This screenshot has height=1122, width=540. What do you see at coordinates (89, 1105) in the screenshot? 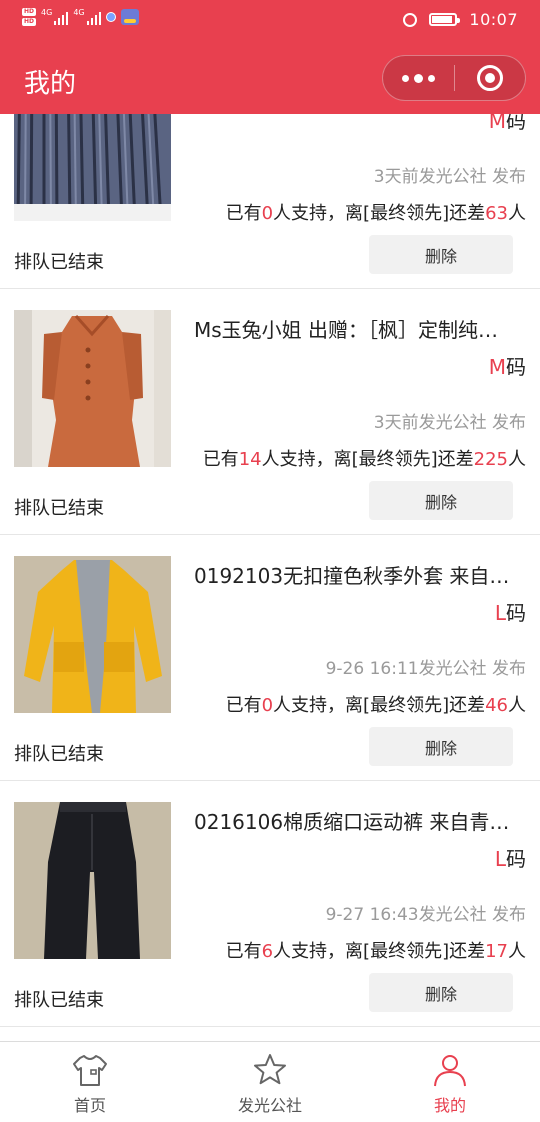
I see `tab-home-label: 首页` at bounding box center [89, 1105].